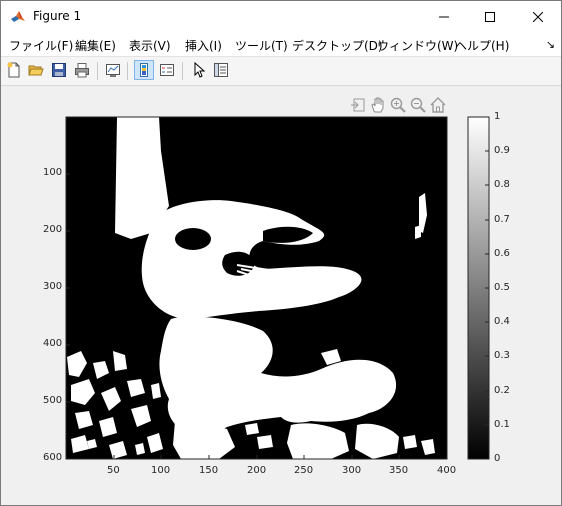 The height and width of the screenshot is (506, 562). What do you see at coordinates (53, 343) in the screenshot?
I see `y-tick-label: 400` at bounding box center [53, 343].